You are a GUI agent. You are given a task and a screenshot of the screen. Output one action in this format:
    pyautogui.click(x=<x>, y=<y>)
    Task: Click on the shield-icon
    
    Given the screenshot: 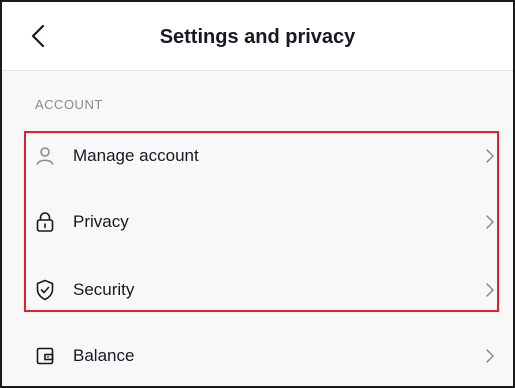 What is the action you would take?
    pyautogui.click(x=45, y=290)
    